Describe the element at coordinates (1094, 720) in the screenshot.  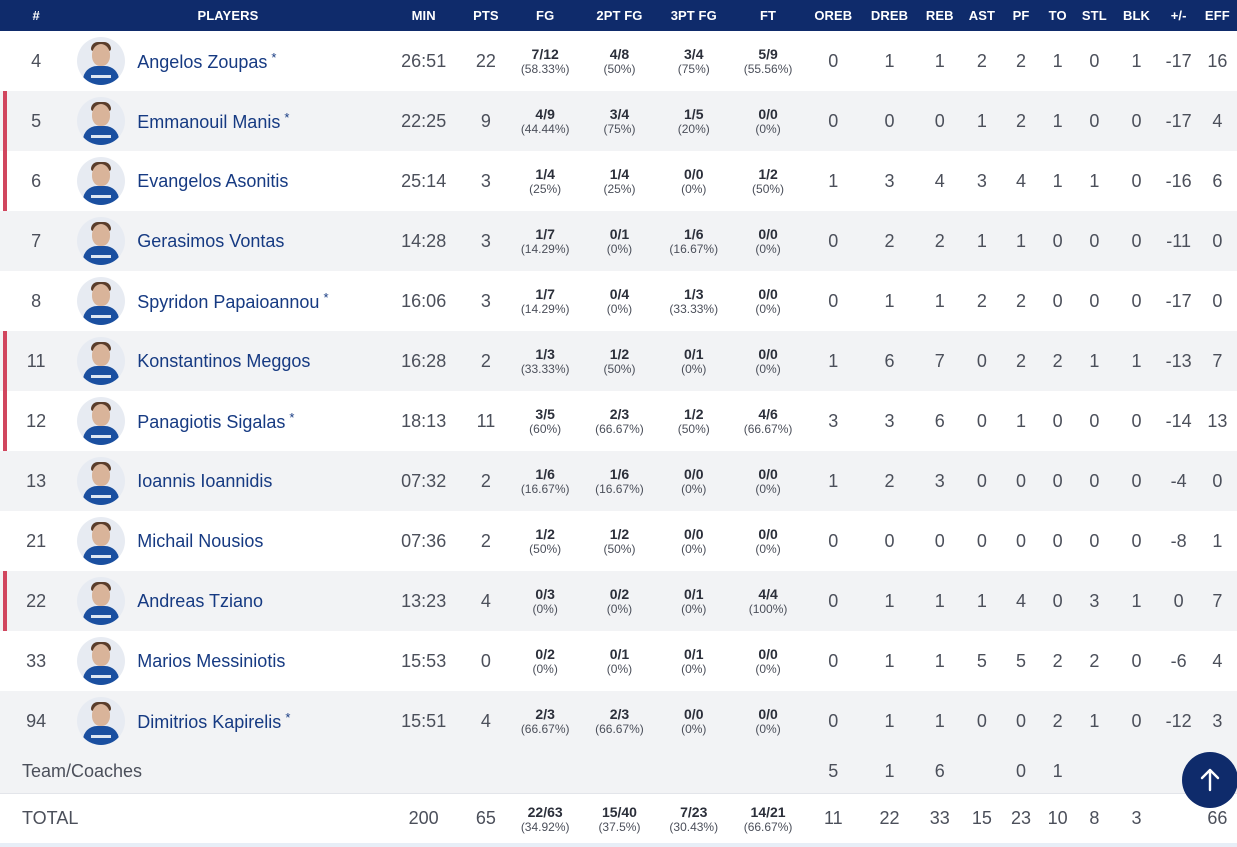
I see `stat-stl: 1` at that location.